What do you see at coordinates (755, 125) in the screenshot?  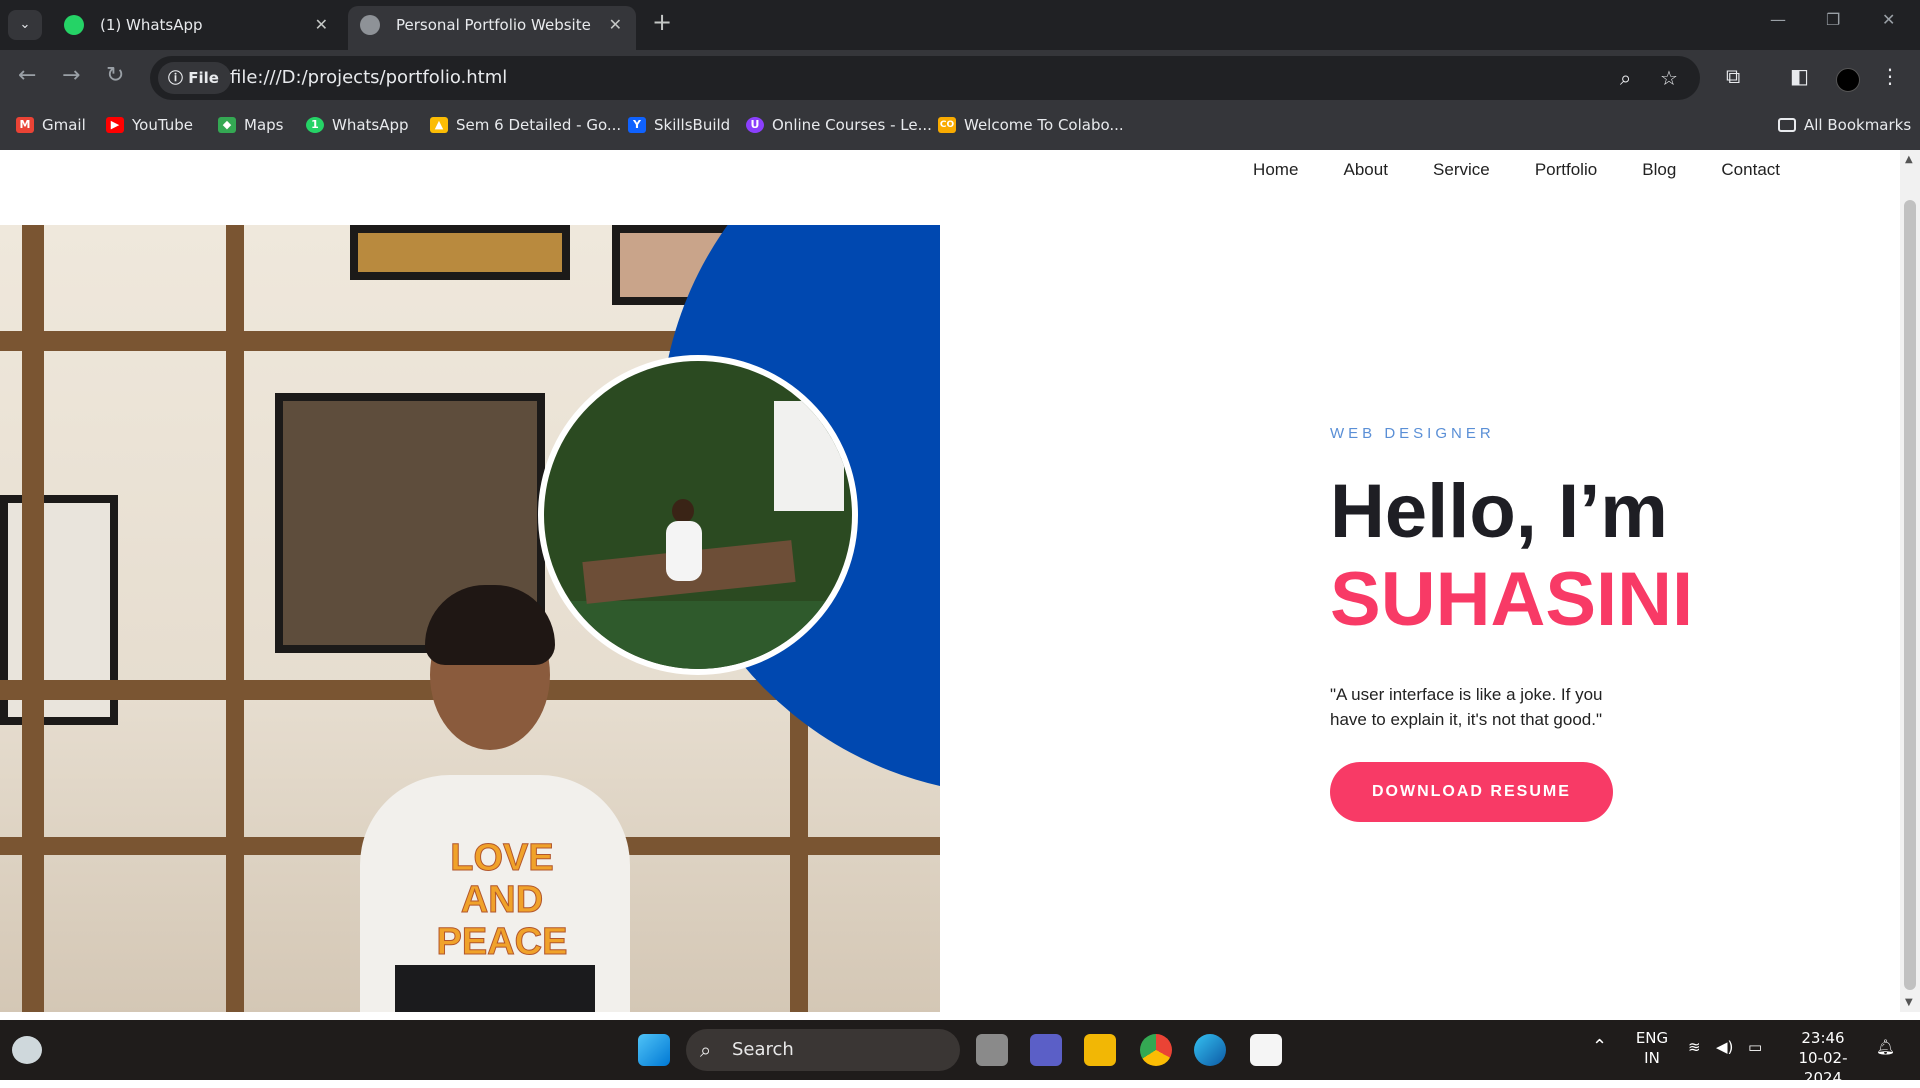 I see `udemy-icon: U` at bounding box center [755, 125].